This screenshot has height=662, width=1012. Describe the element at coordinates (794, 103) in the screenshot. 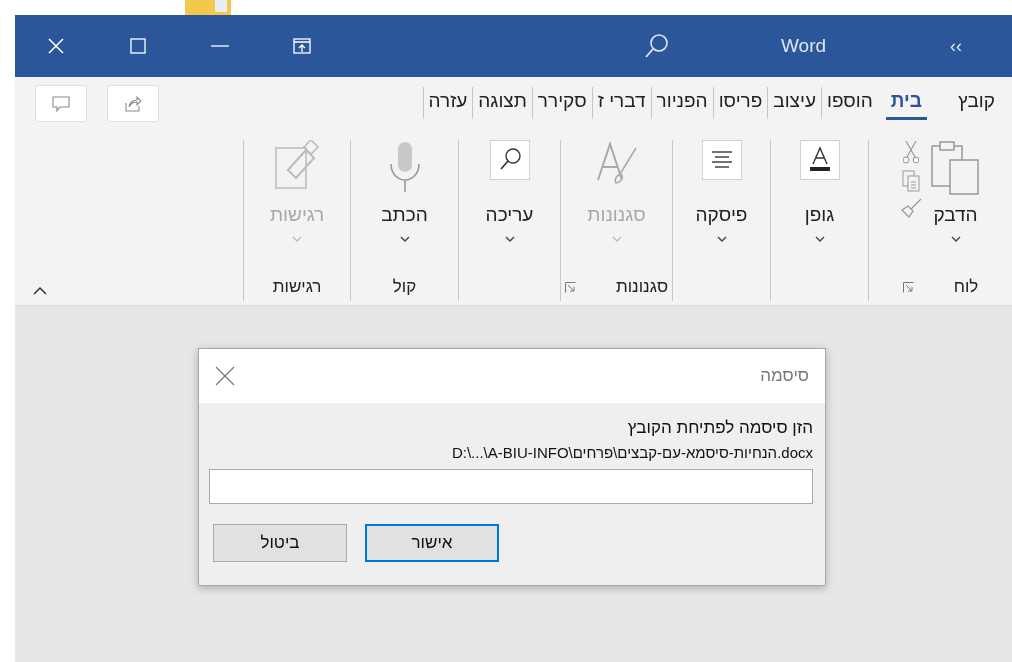

I see `ribbon-tab: עיצוב` at that location.